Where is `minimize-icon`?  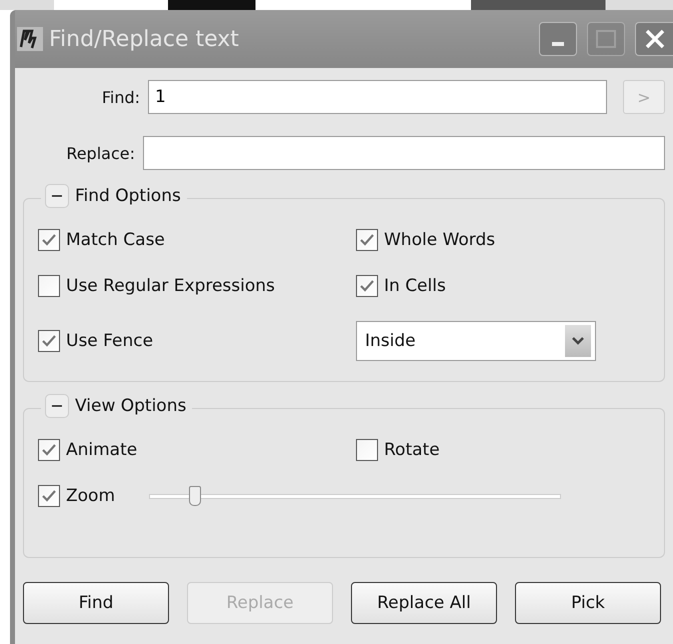
minimize-icon is located at coordinates (558, 44).